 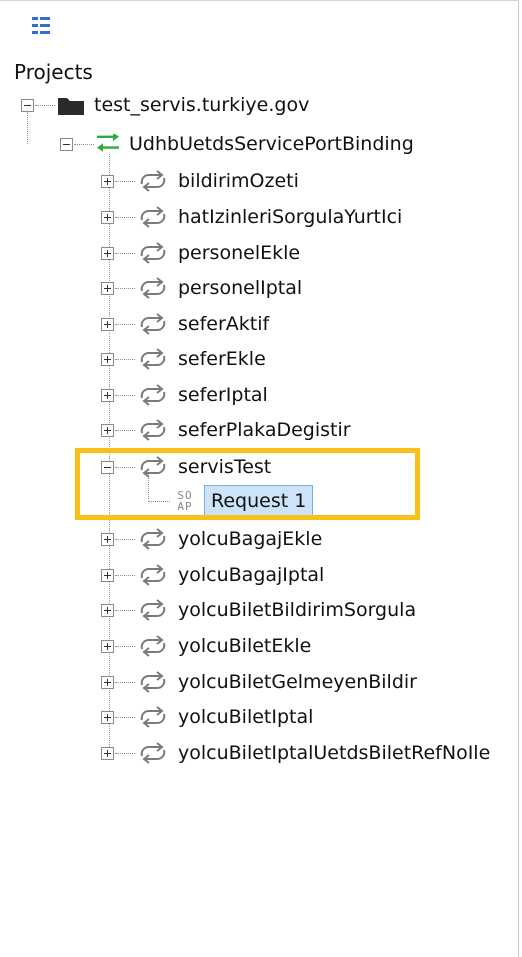 I want to click on operation-label: servisTest, so click(x=225, y=467).